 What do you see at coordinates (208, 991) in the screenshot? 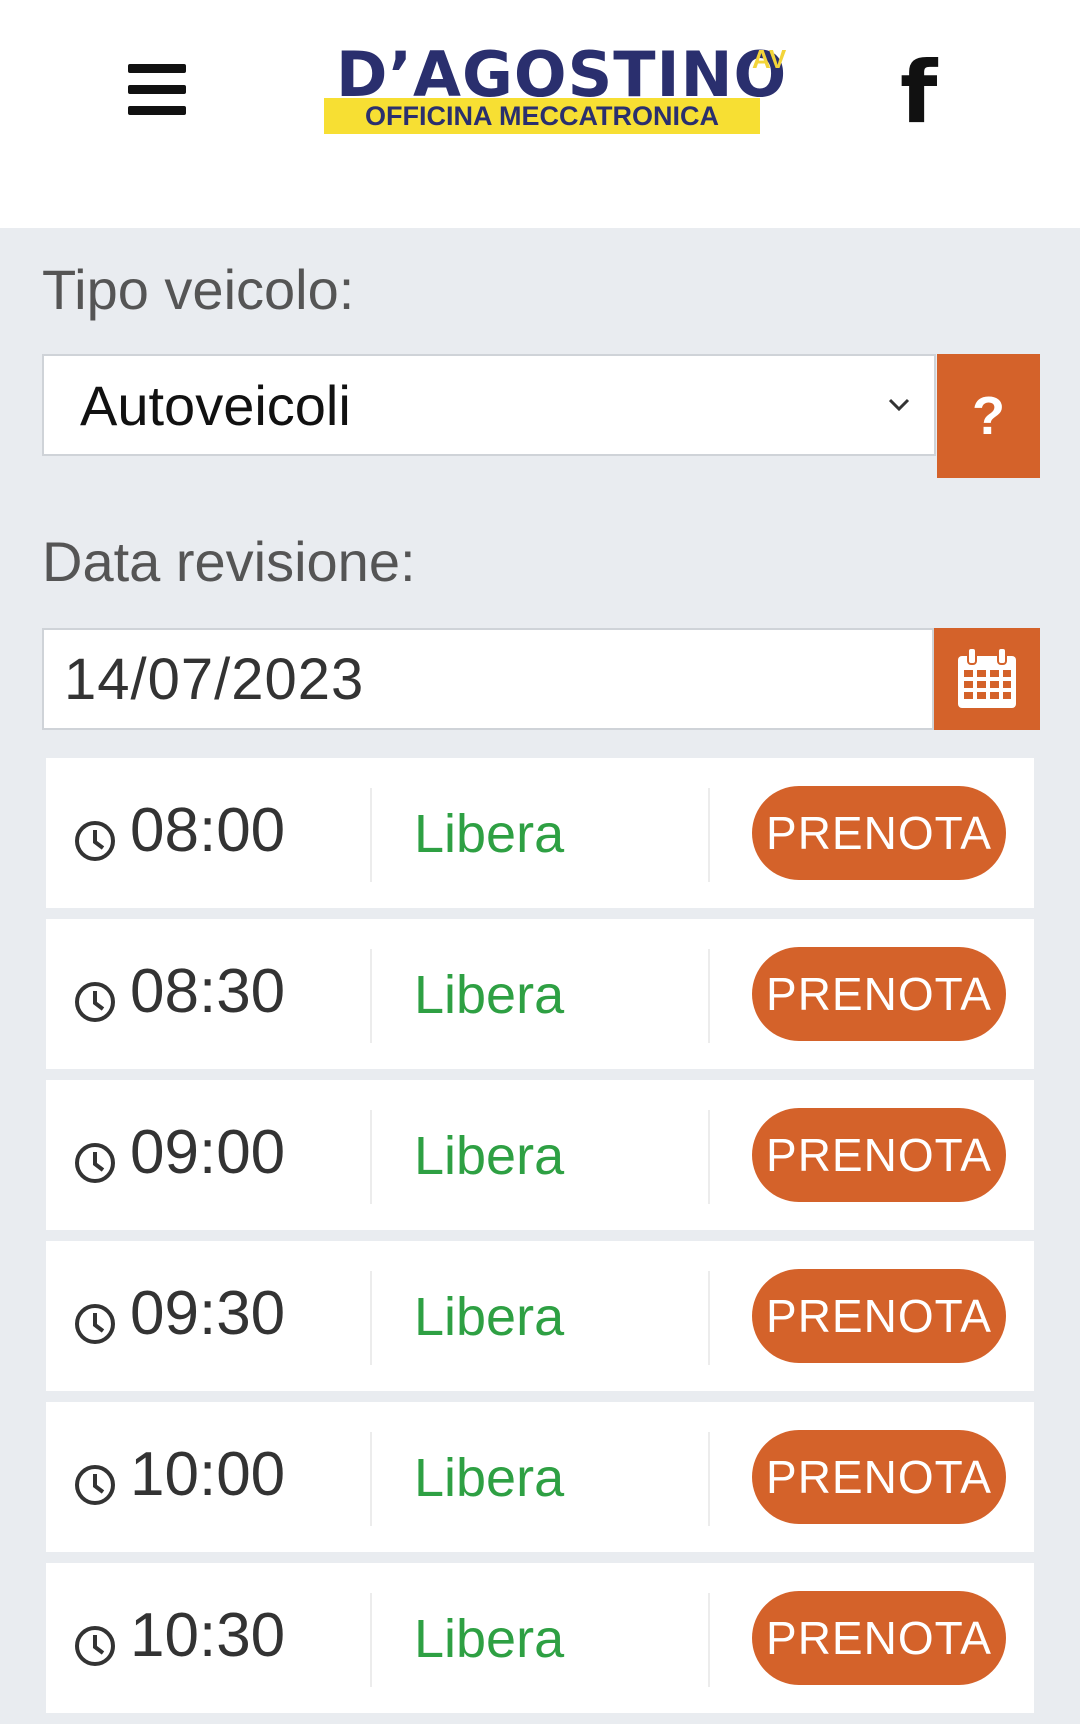
I see `slot-time: 08:30` at bounding box center [208, 991].